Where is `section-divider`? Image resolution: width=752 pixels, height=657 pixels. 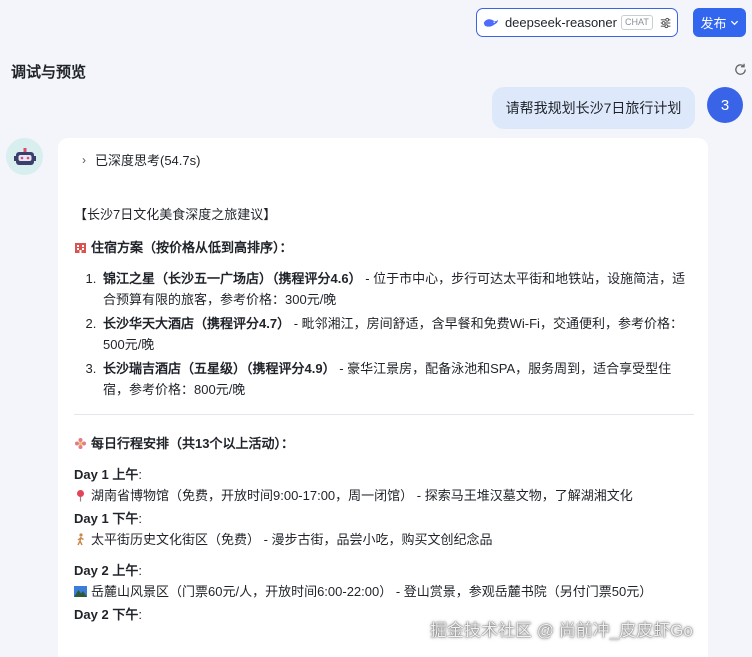 section-divider is located at coordinates (384, 414).